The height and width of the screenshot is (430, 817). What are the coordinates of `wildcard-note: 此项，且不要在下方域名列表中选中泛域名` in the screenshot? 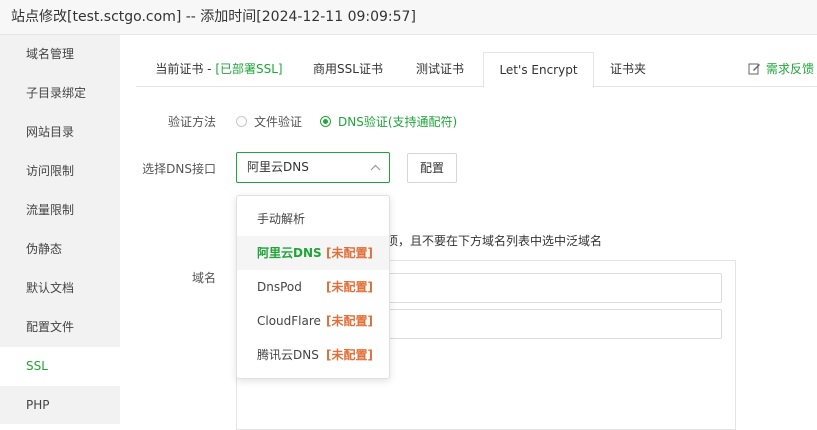 It's located at (488, 241).